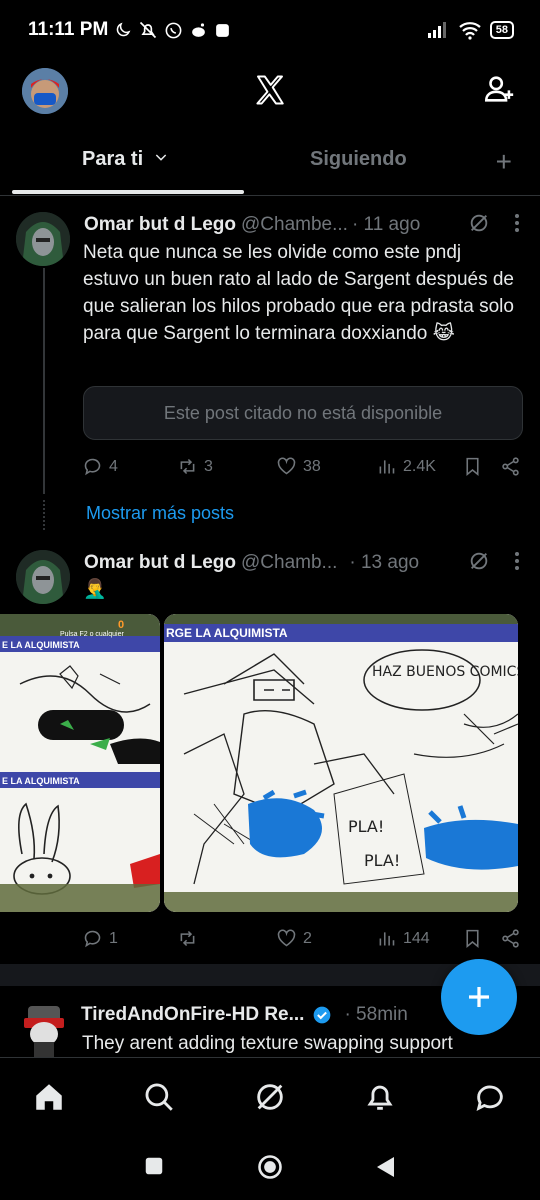 The width and height of the screenshot is (540, 1200). What do you see at coordinates (386, 224) in the screenshot?
I see `post-timestamp: · 11 ago` at bounding box center [386, 224].